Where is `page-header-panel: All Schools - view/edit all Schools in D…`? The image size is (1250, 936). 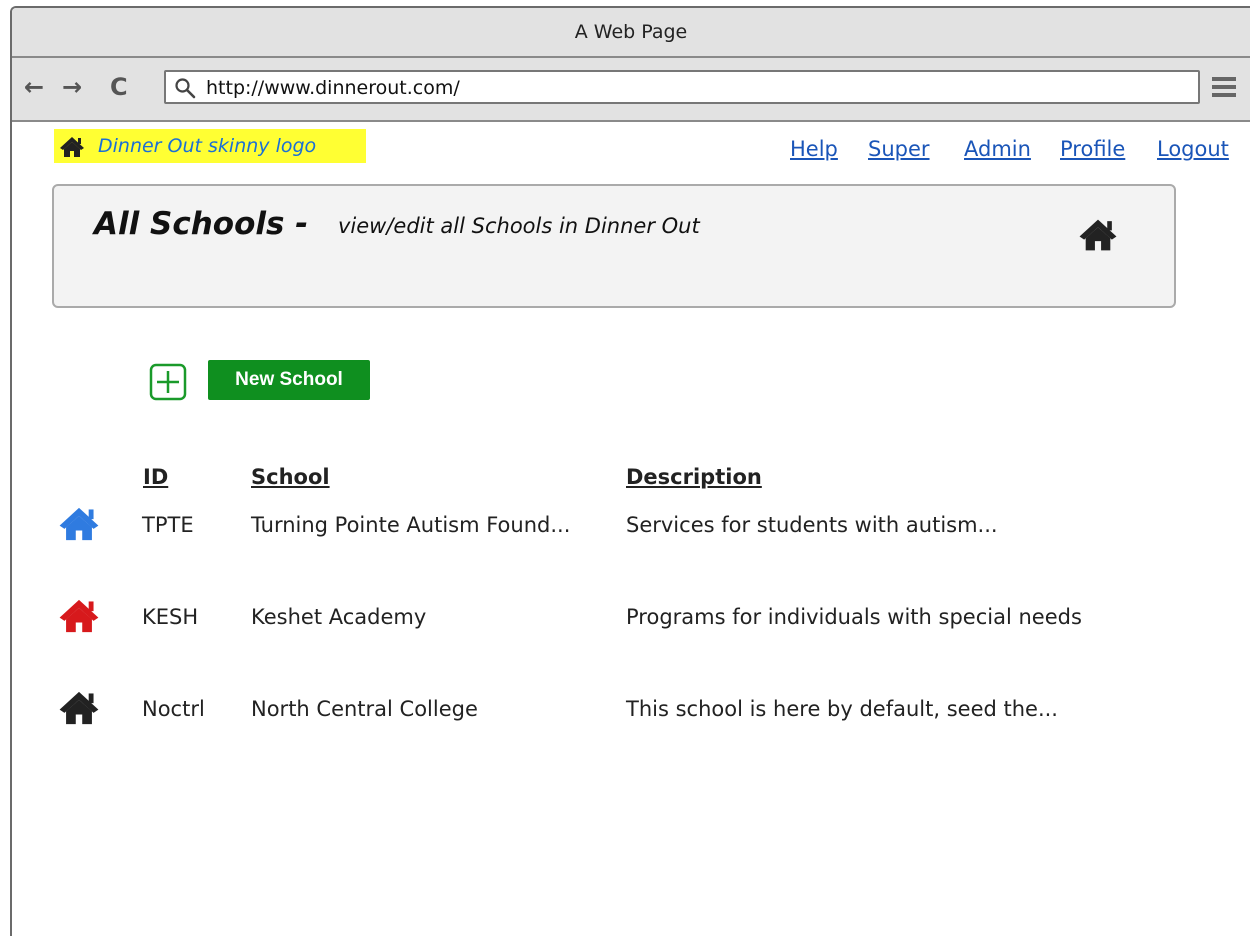 page-header-panel: All Schools - view/edit all Schools in D… is located at coordinates (614, 246).